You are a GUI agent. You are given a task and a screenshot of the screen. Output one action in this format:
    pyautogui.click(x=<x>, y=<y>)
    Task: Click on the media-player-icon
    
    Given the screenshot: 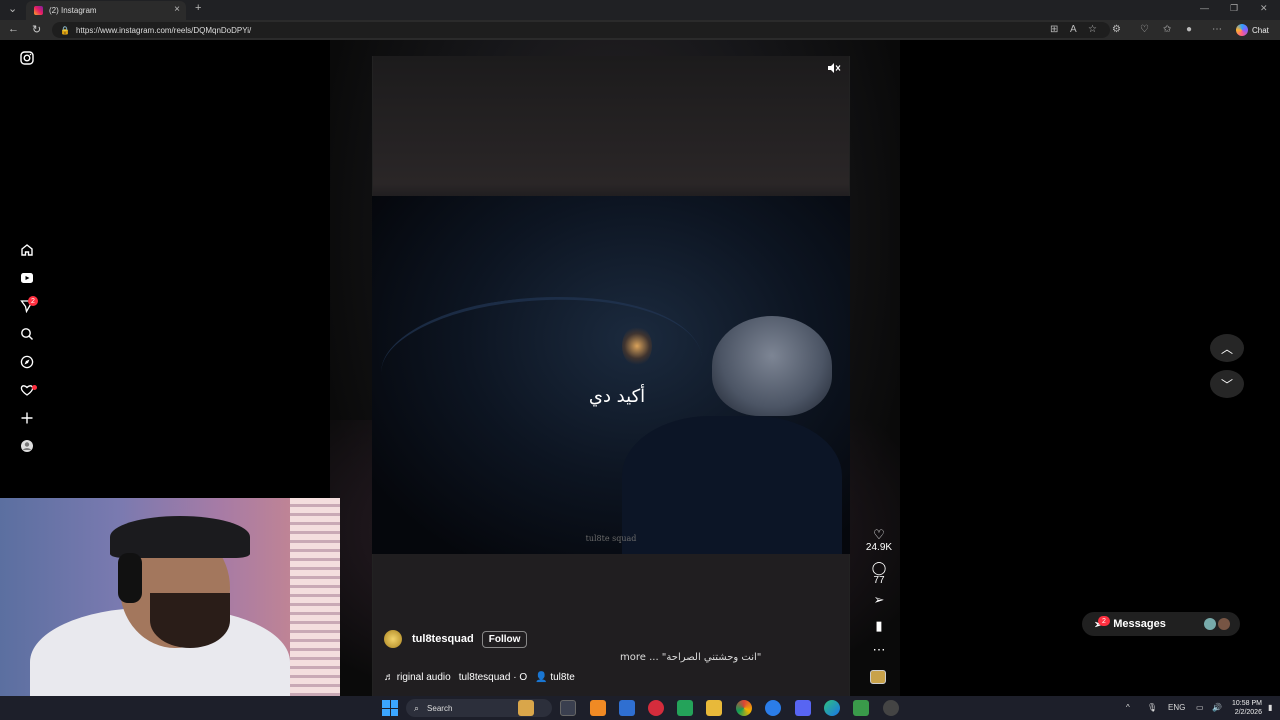 What is the action you would take?
    pyautogui.click(x=861, y=708)
    